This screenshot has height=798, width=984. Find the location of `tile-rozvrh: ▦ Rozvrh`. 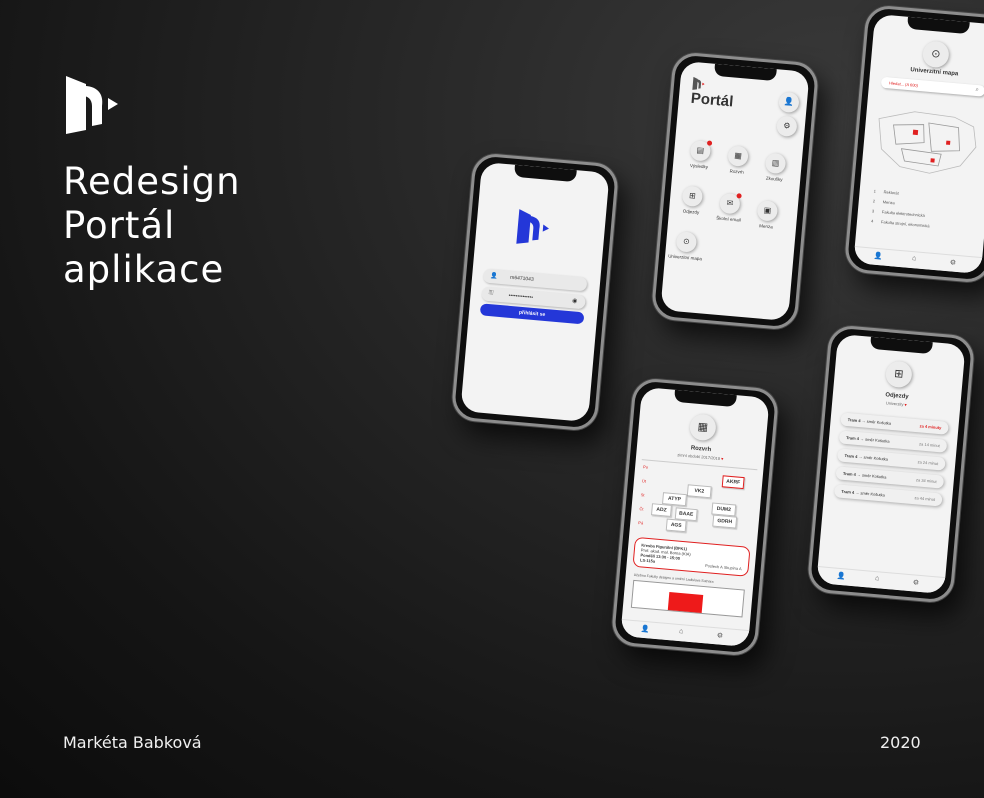

tile-rozvrh: ▦ Rozvrh is located at coordinates (738, 159).